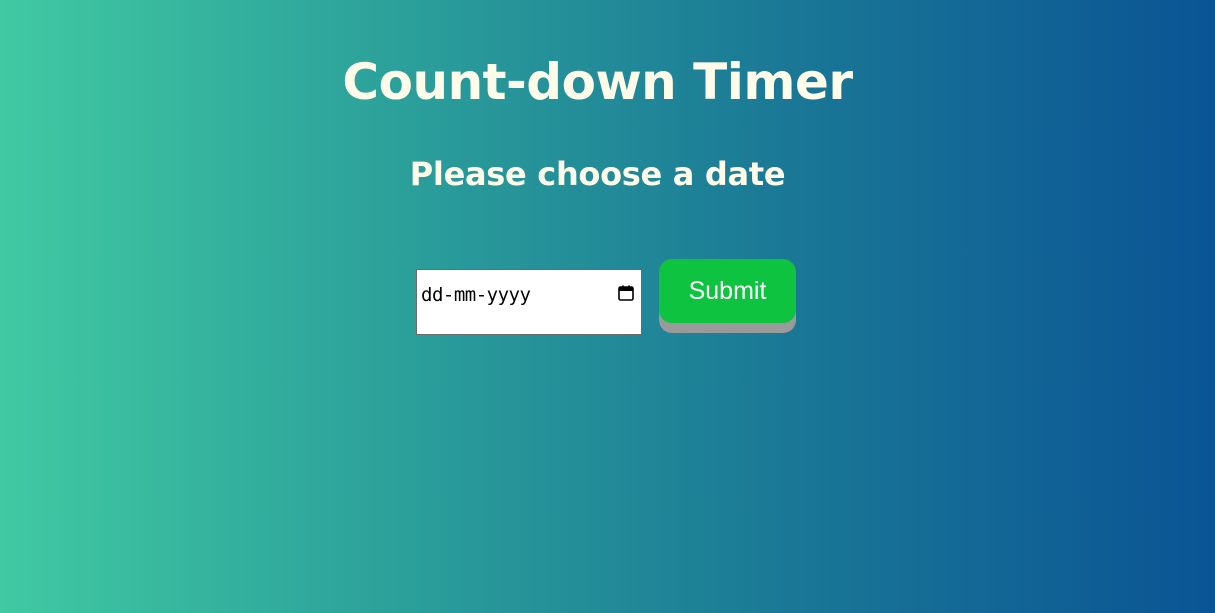  What do you see at coordinates (476, 295) in the screenshot?
I see `date-input-placeholder: dd-mm-yyyy` at bounding box center [476, 295].